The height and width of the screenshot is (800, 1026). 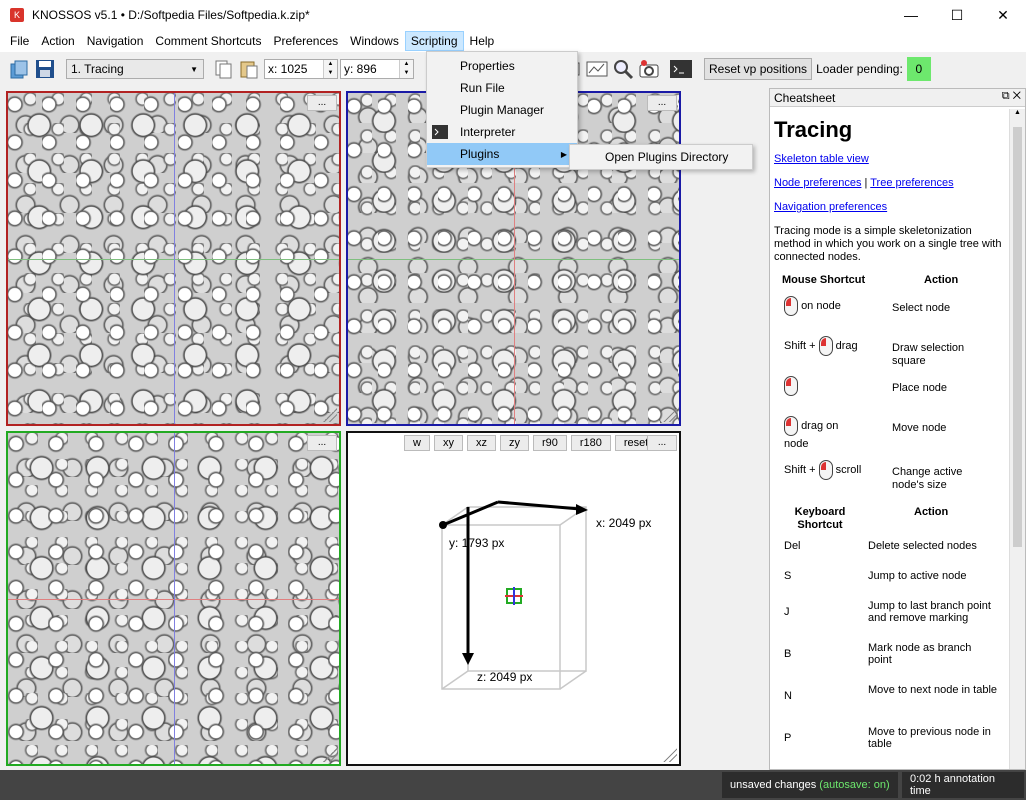 I want to click on open-icon, so click(x=19, y=69).